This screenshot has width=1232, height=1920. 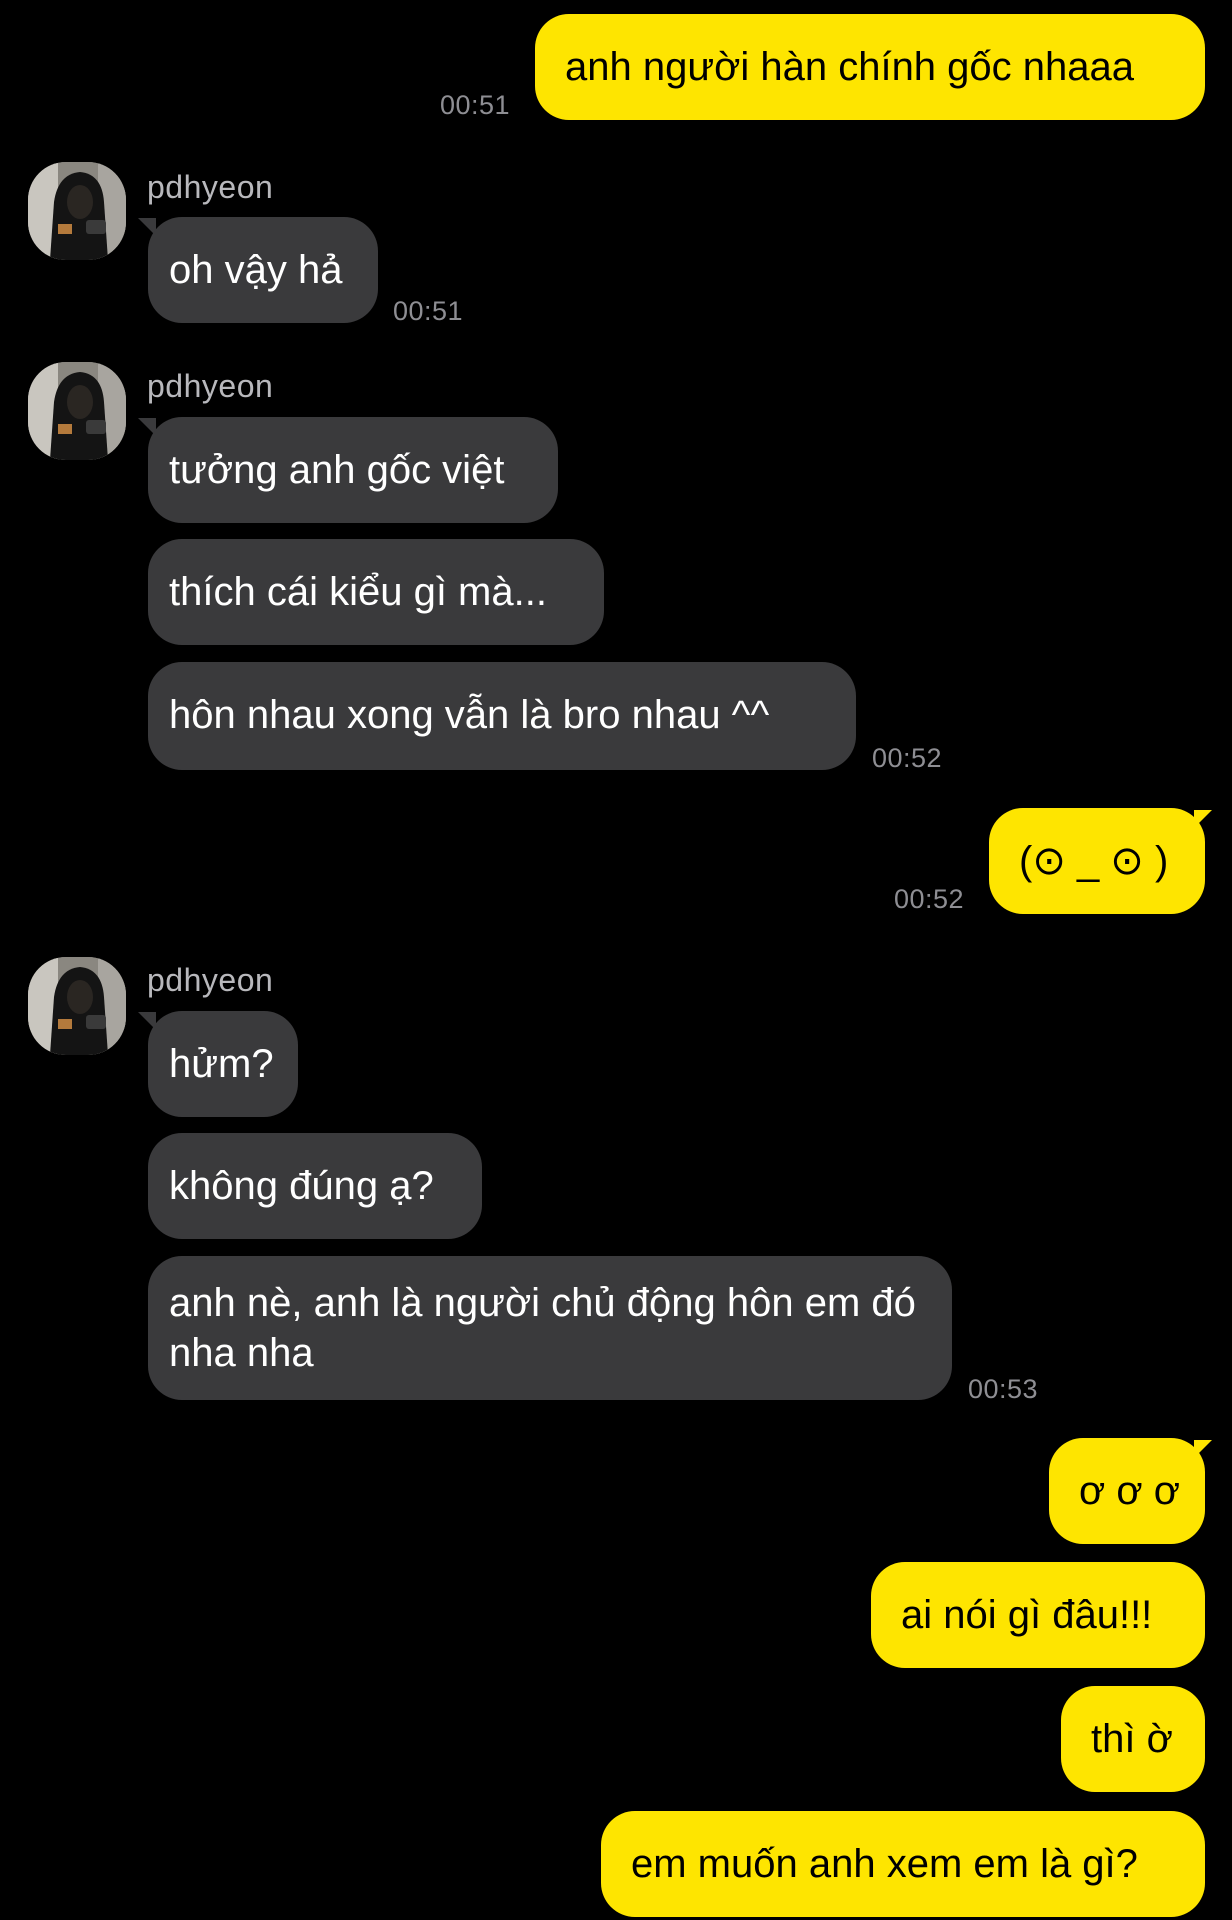 What do you see at coordinates (1027, 1615) in the screenshot?
I see `message-text: ai nói gì đâu!!!` at bounding box center [1027, 1615].